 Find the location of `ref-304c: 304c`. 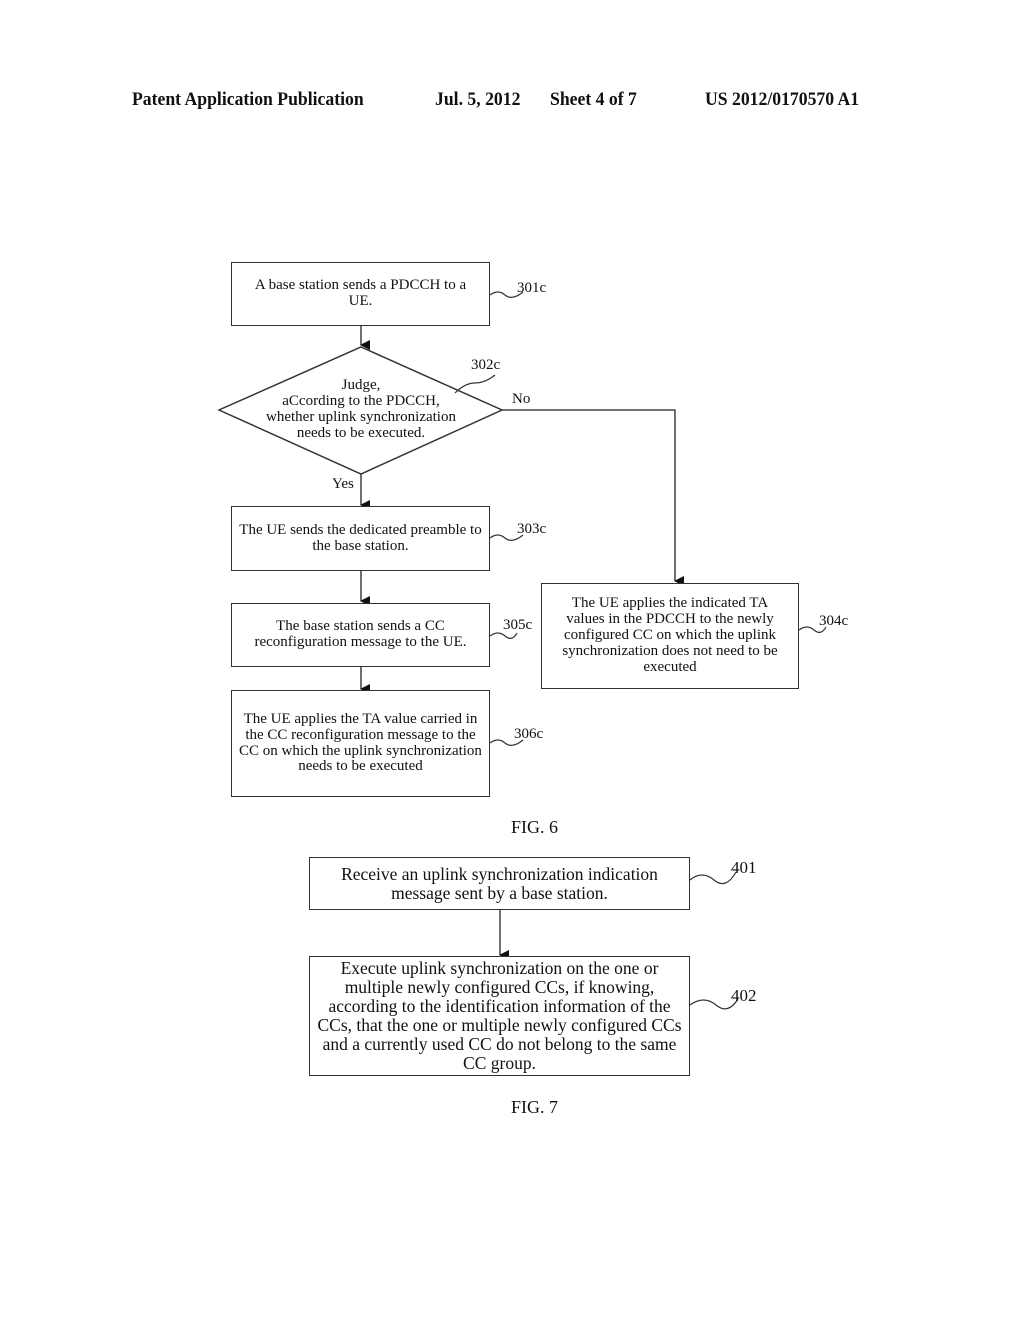

ref-304c: 304c is located at coordinates (834, 621).